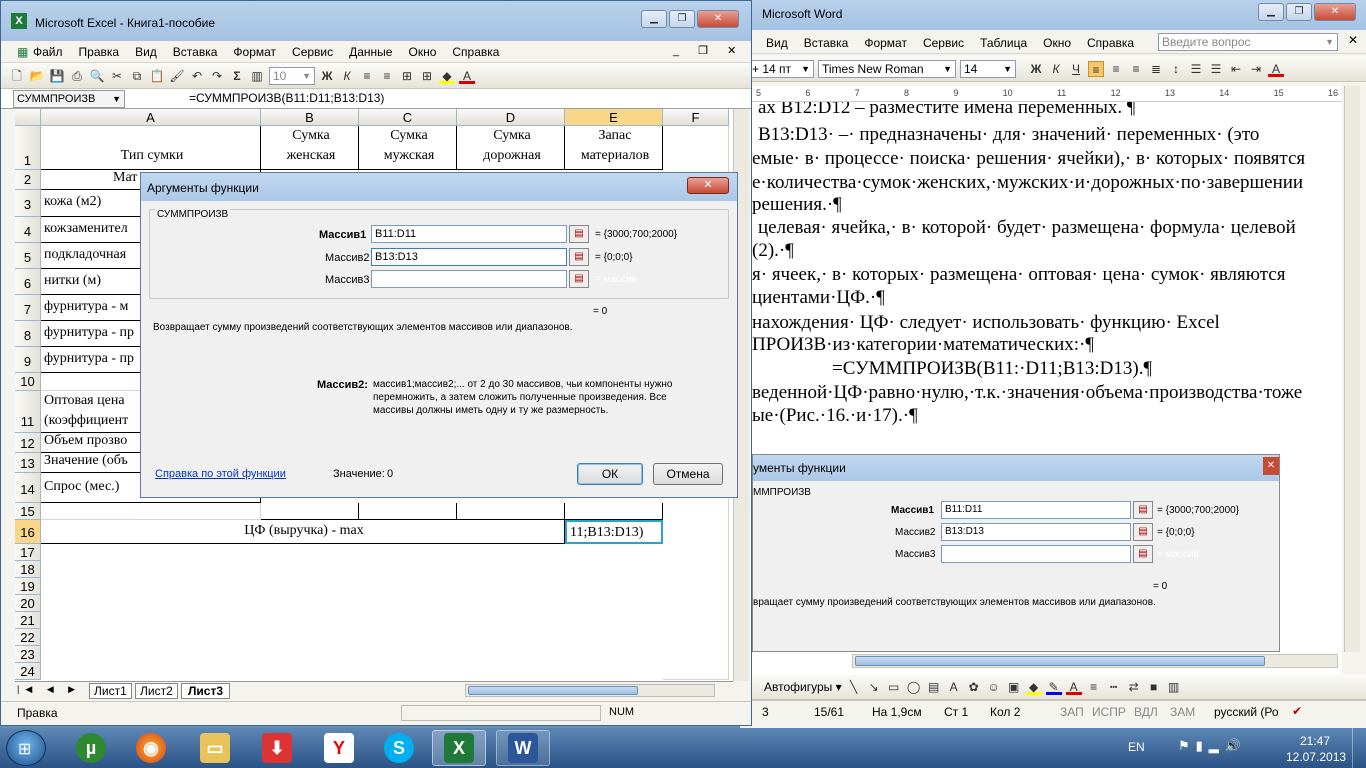 This screenshot has width=1366, height=768. I want to click on row-header: 16, so click(28, 532).